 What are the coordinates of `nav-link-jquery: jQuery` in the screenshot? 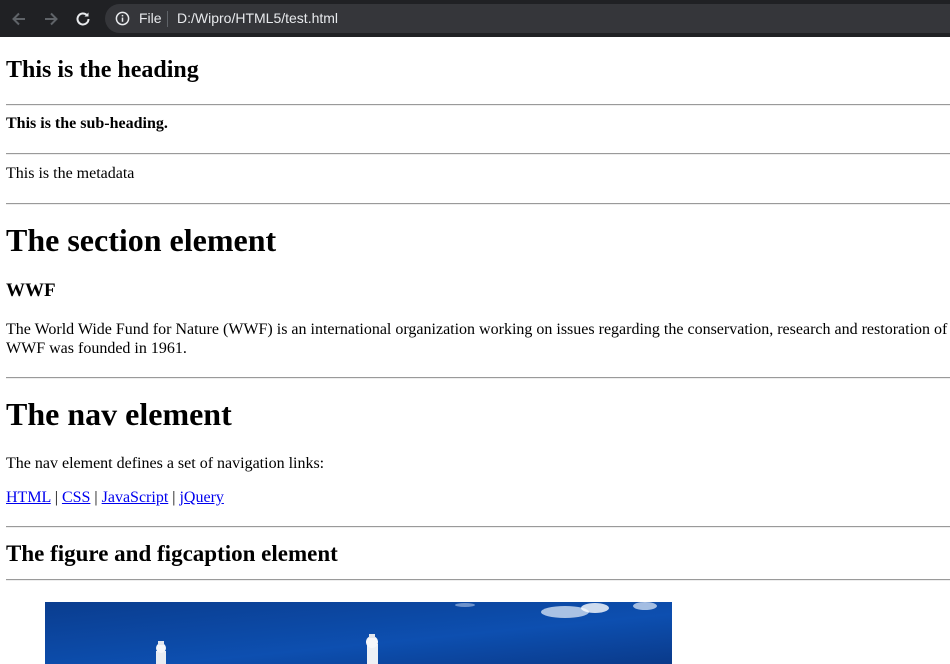 It's located at (201, 497).